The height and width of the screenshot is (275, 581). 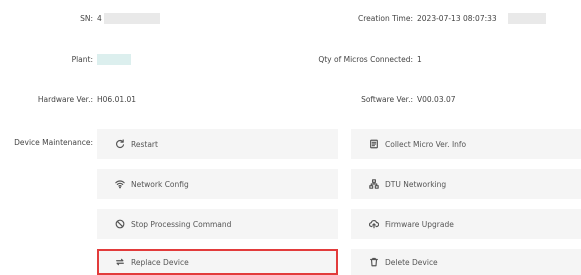 What do you see at coordinates (419, 224) in the screenshot?
I see `firmware-upgrade-label: Firmware Upgrade` at bounding box center [419, 224].